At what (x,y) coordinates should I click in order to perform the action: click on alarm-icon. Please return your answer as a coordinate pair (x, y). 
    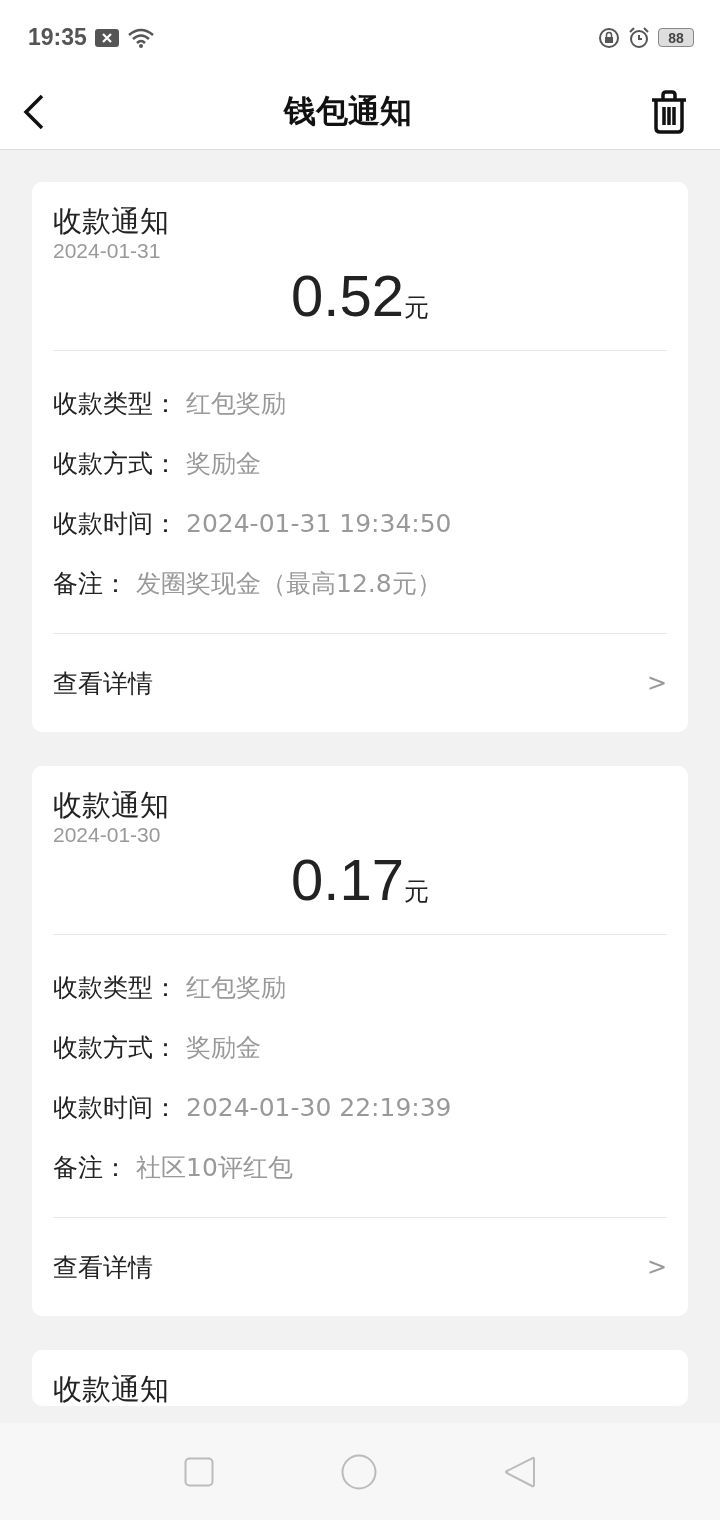
    Looking at the image, I should click on (639, 37).